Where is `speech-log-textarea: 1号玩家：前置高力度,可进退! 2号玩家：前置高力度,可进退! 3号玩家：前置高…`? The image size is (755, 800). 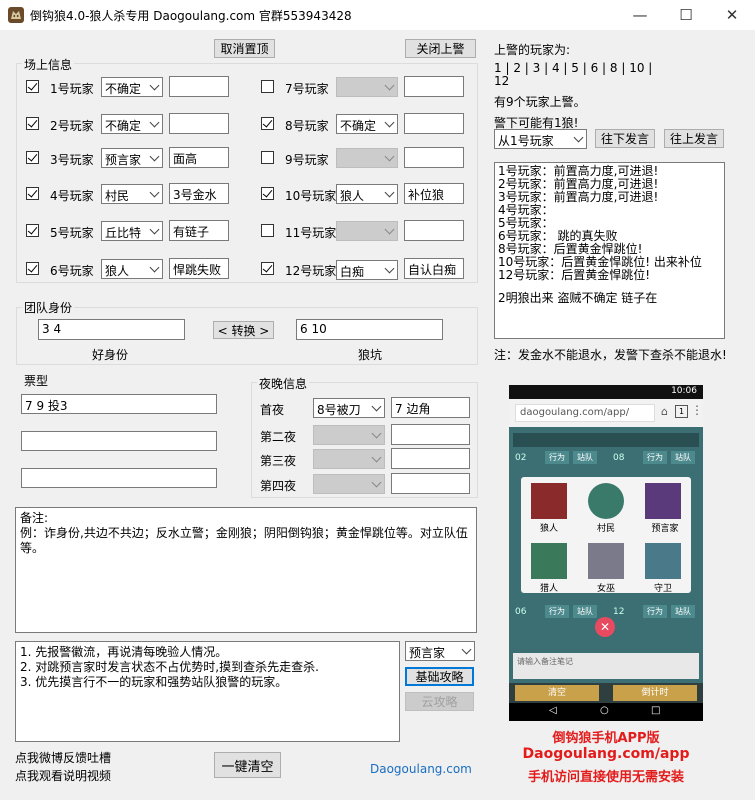
speech-log-textarea: 1号玩家：前置高力度,可进退! 2号玩家：前置高力度,可进退! 3号玩家：前置高… is located at coordinates (609, 250).